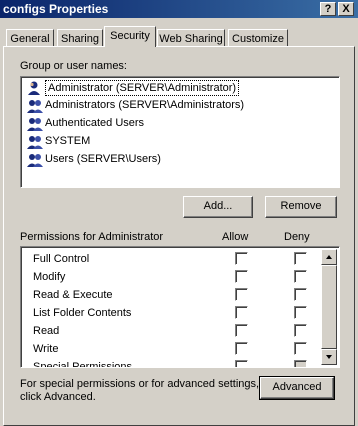 The width and height of the screenshot is (358, 426). Describe the element at coordinates (73, 66) in the screenshot. I see `users-label: Group or user names:` at that location.